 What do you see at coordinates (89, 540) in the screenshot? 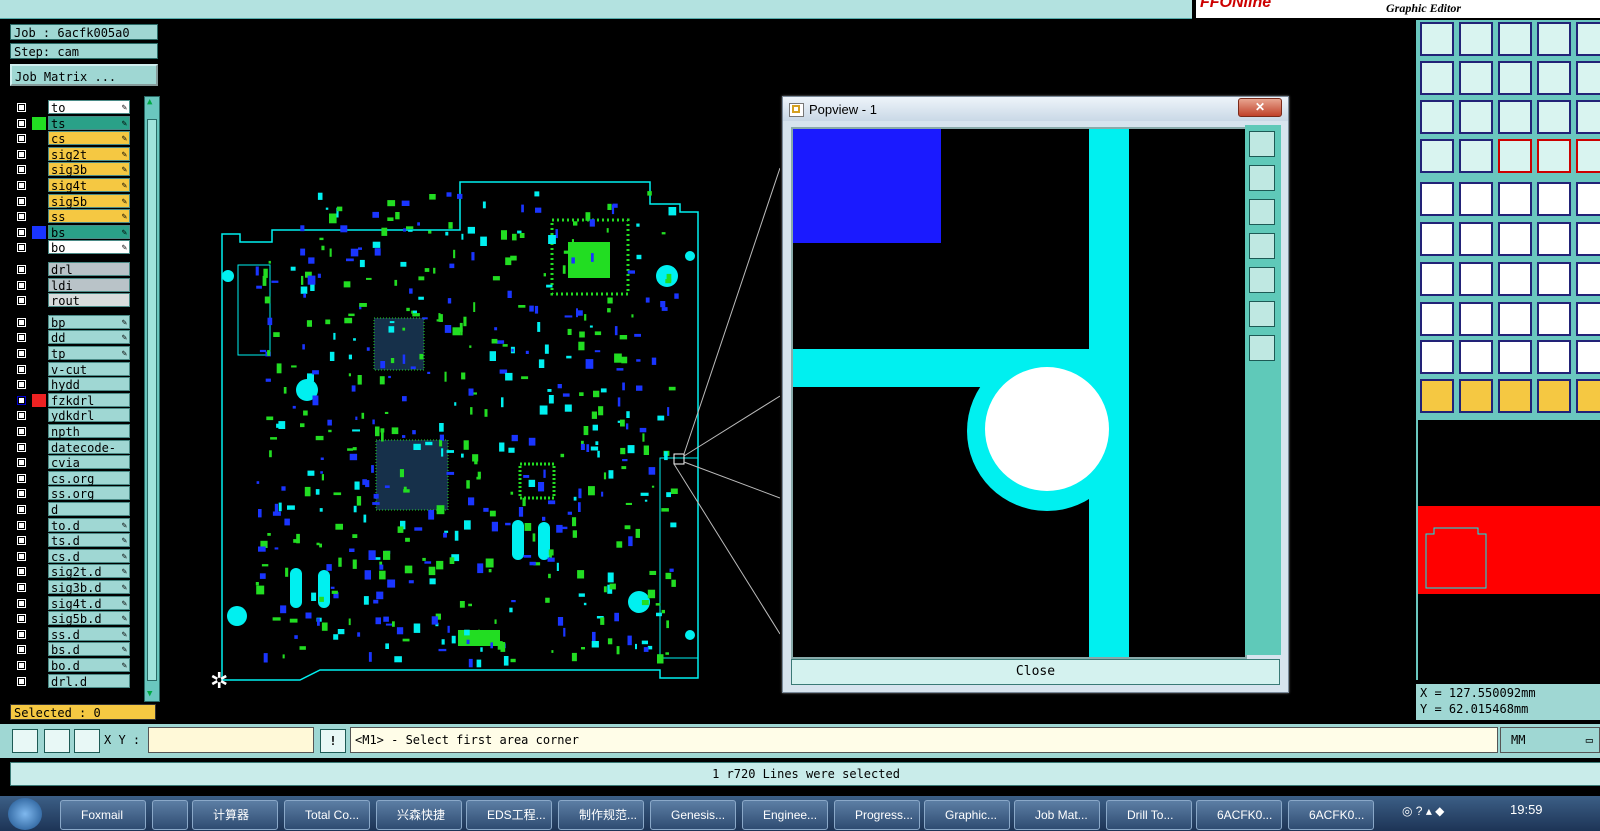
I see `layer-name: ts.d ✎` at bounding box center [89, 540].